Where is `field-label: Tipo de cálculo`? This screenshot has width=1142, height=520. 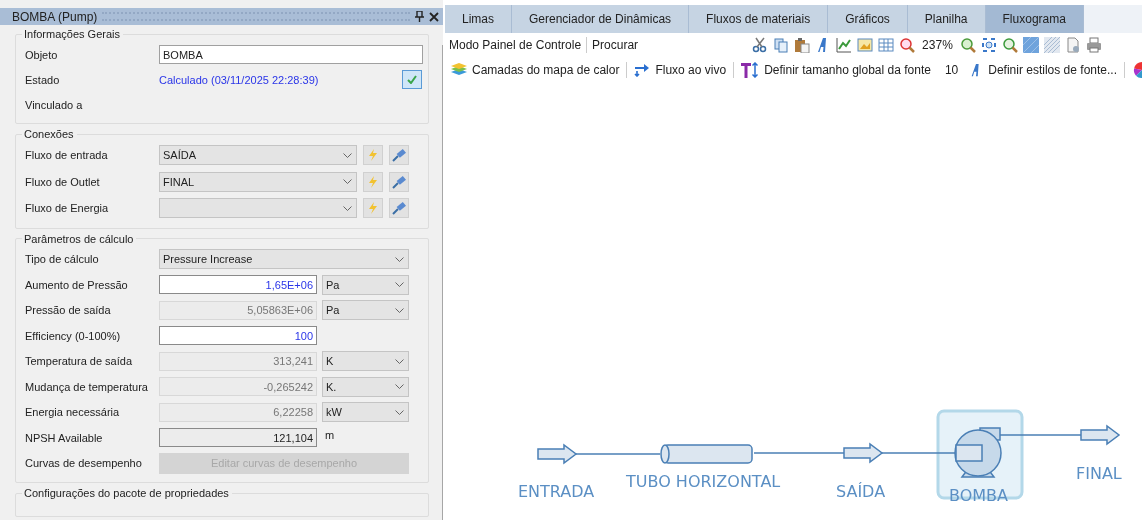 field-label: Tipo de cálculo is located at coordinates (62, 259).